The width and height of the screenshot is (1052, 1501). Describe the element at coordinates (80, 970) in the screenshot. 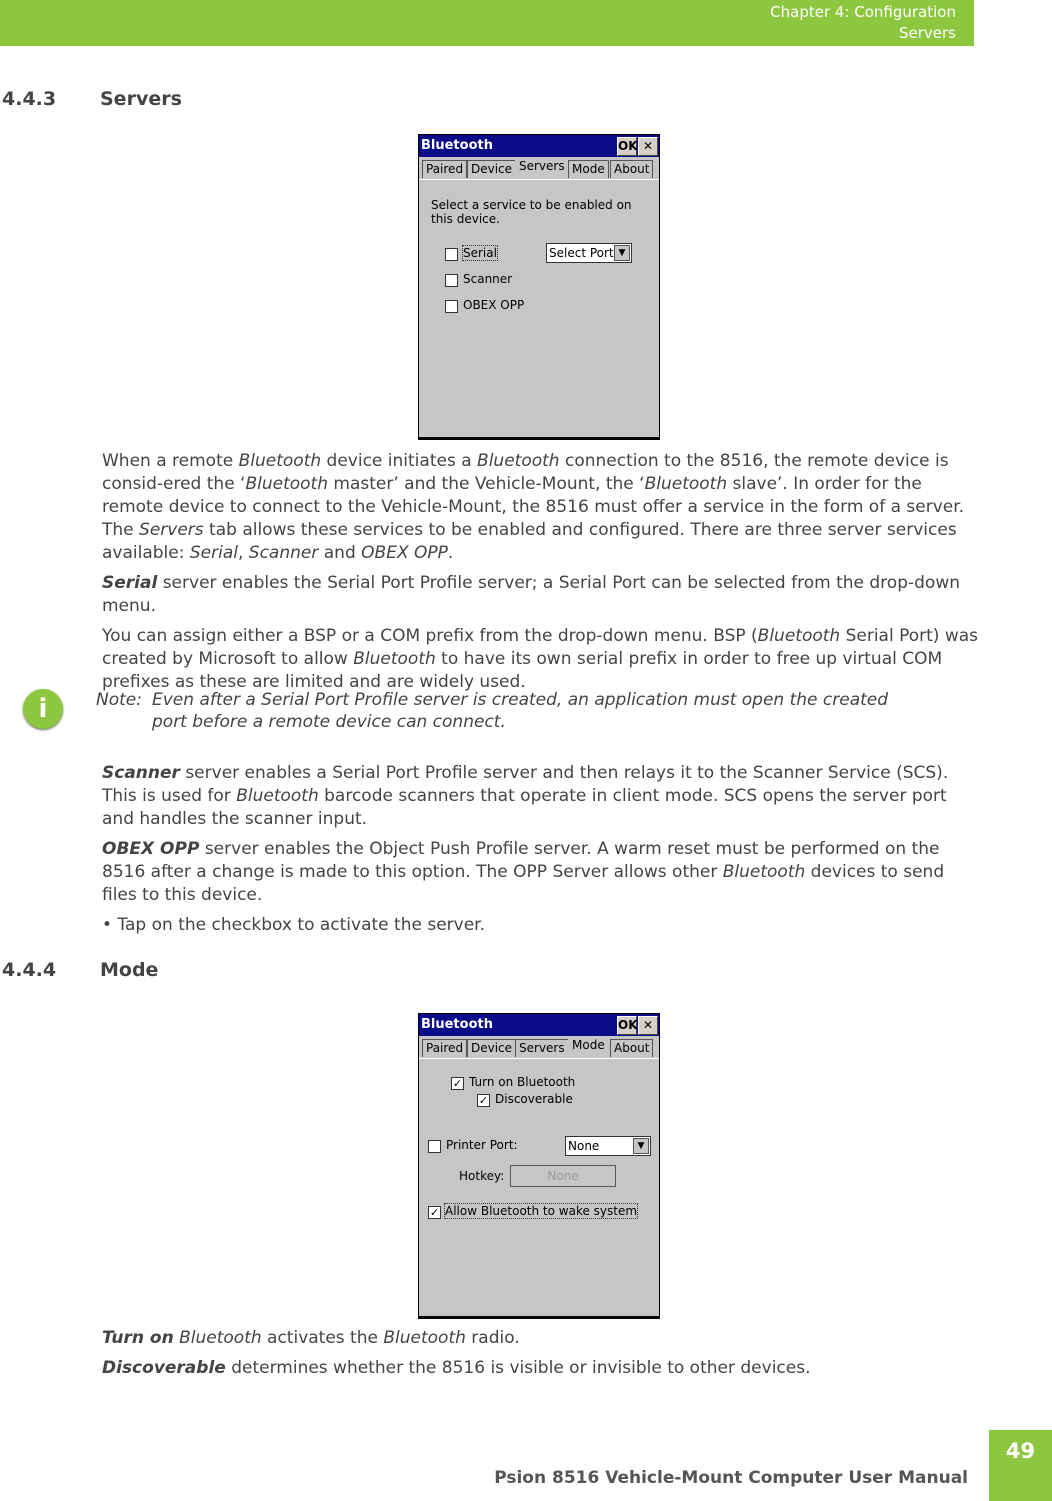

I see `heading-mode: 4.4.4 Mode` at that location.